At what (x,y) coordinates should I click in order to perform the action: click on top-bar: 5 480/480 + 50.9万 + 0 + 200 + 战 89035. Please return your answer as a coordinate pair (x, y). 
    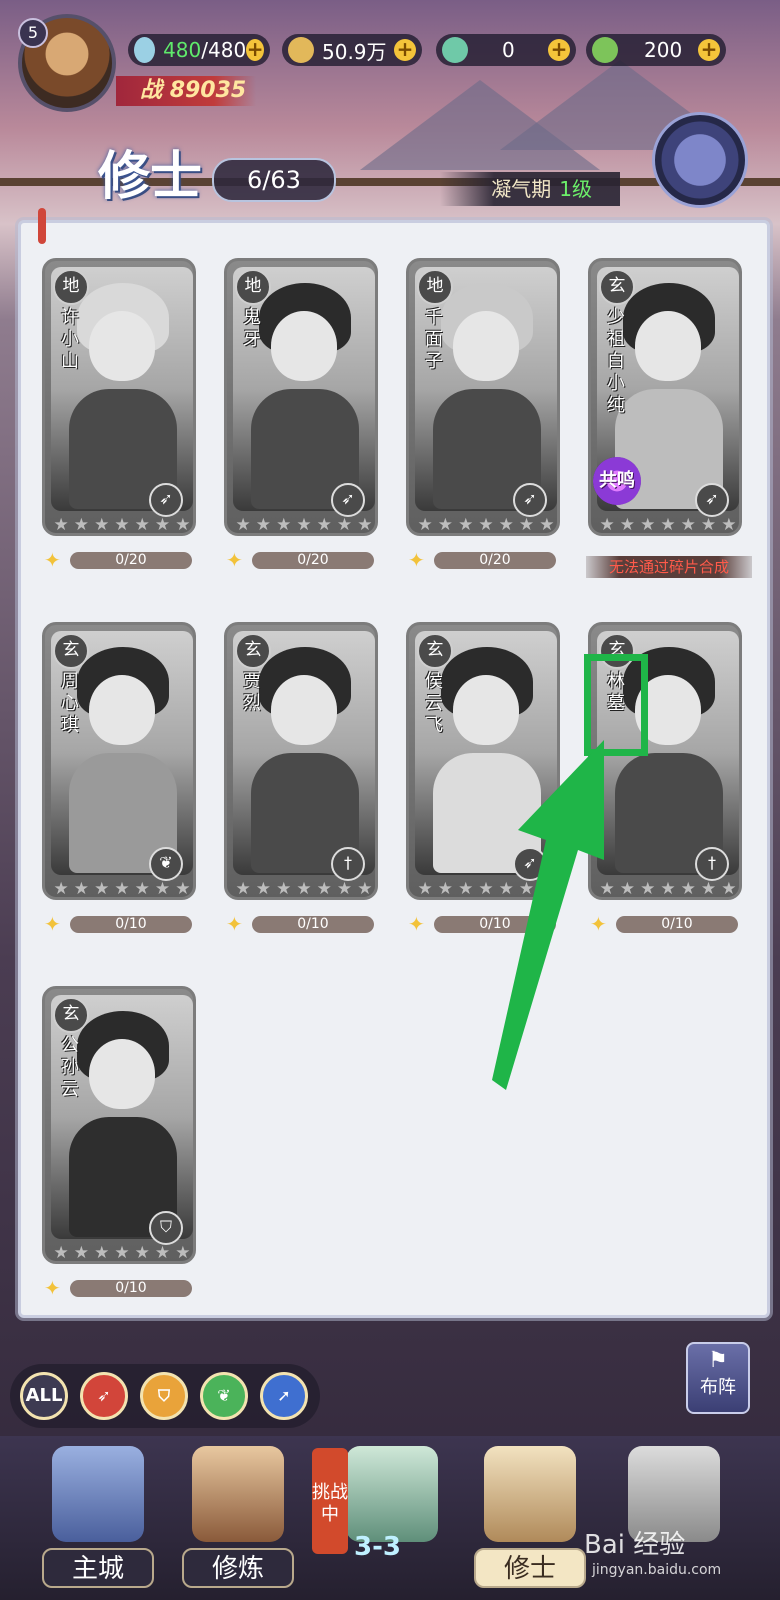
    Looking at the image, I should click on (390, 60).